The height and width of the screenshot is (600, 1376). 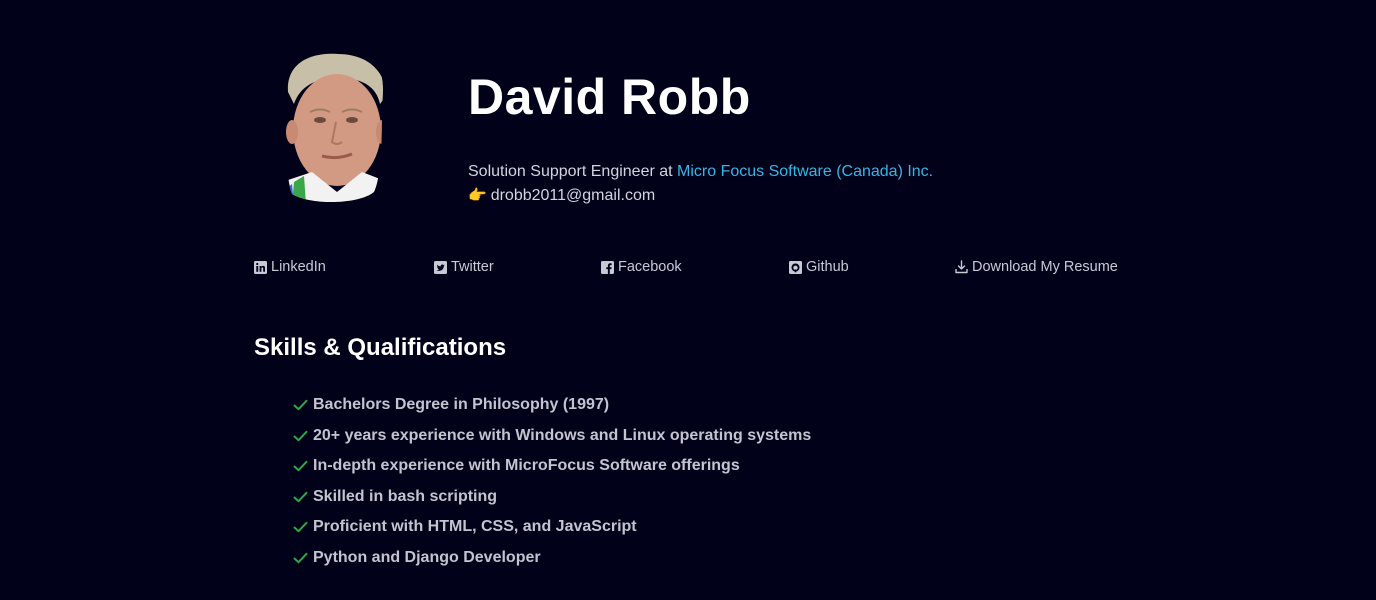 I want to click on skill-text: Bachelors Degree in Philosophy (1997), so click(x=461, y=405).